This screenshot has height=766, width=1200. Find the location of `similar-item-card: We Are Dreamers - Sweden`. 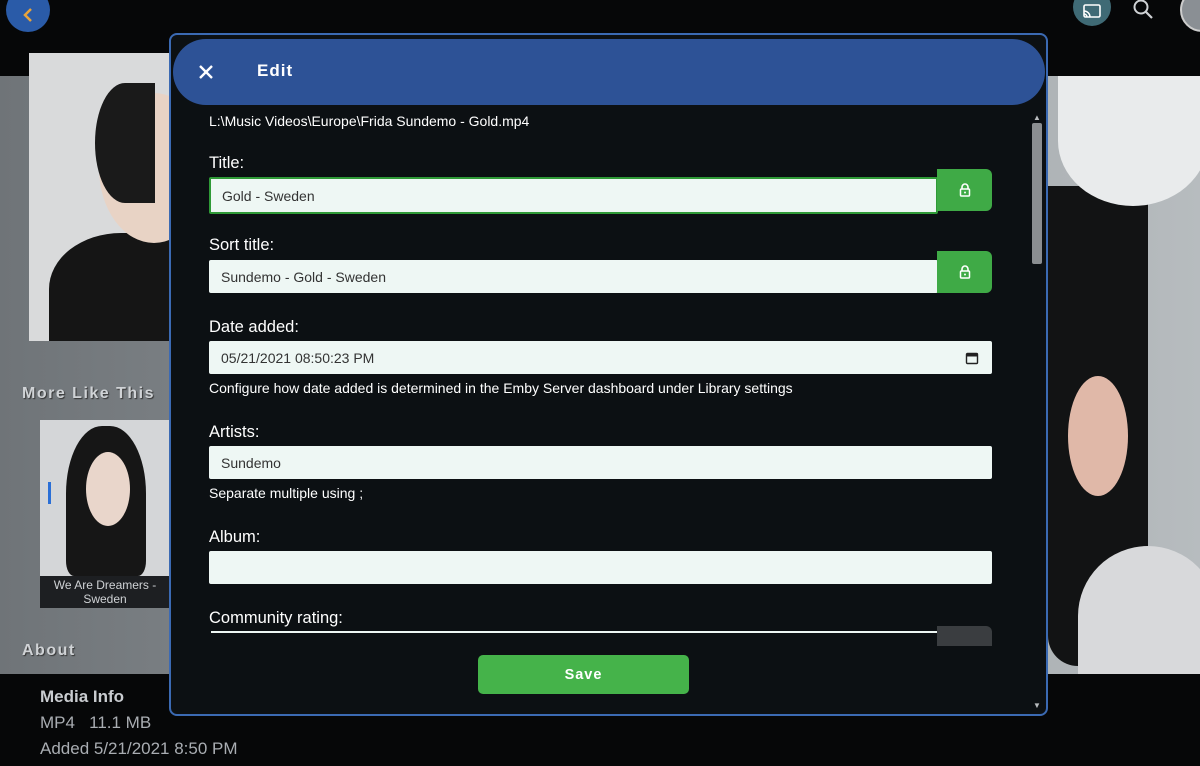

similar-item-card: We Are Dreamers - Sweden is located at coordinates (105, 514).